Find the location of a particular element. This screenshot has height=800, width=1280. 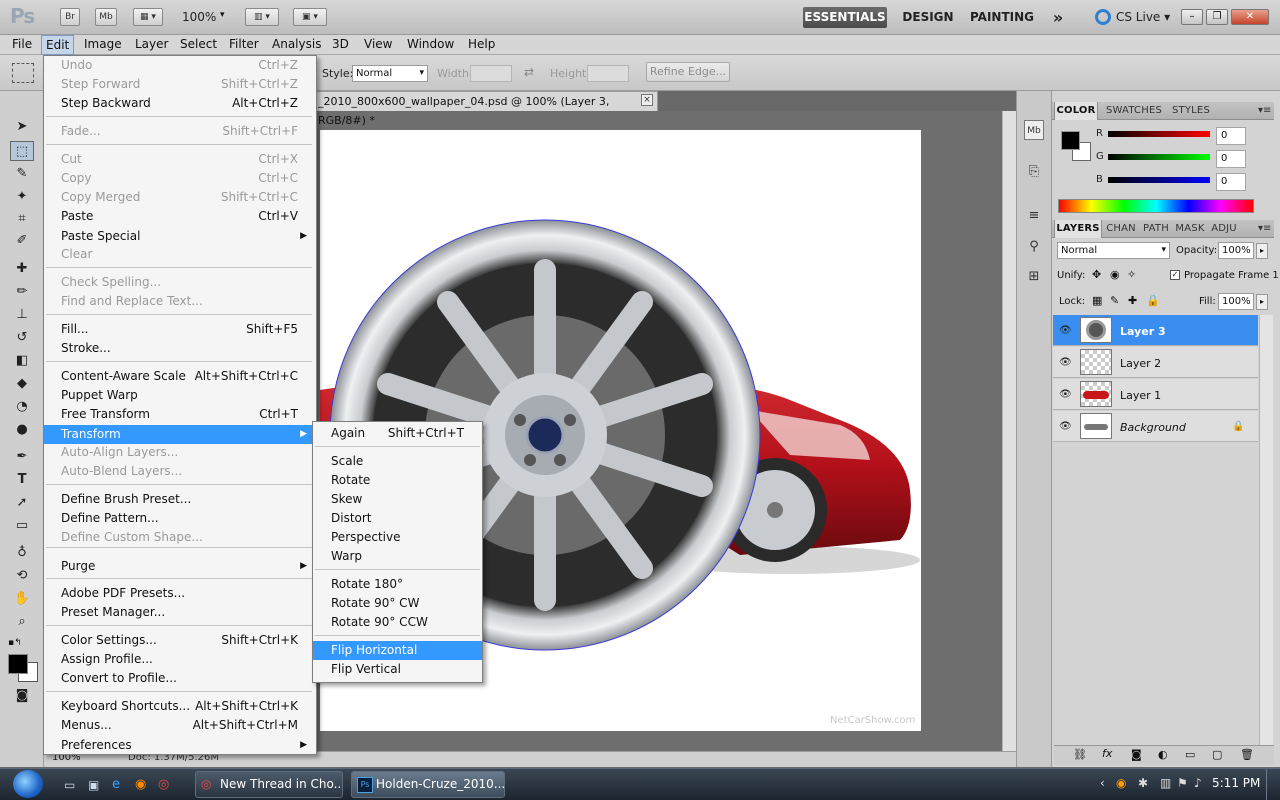

workspace-design: DESIGN is located at coordinates (928, 17).